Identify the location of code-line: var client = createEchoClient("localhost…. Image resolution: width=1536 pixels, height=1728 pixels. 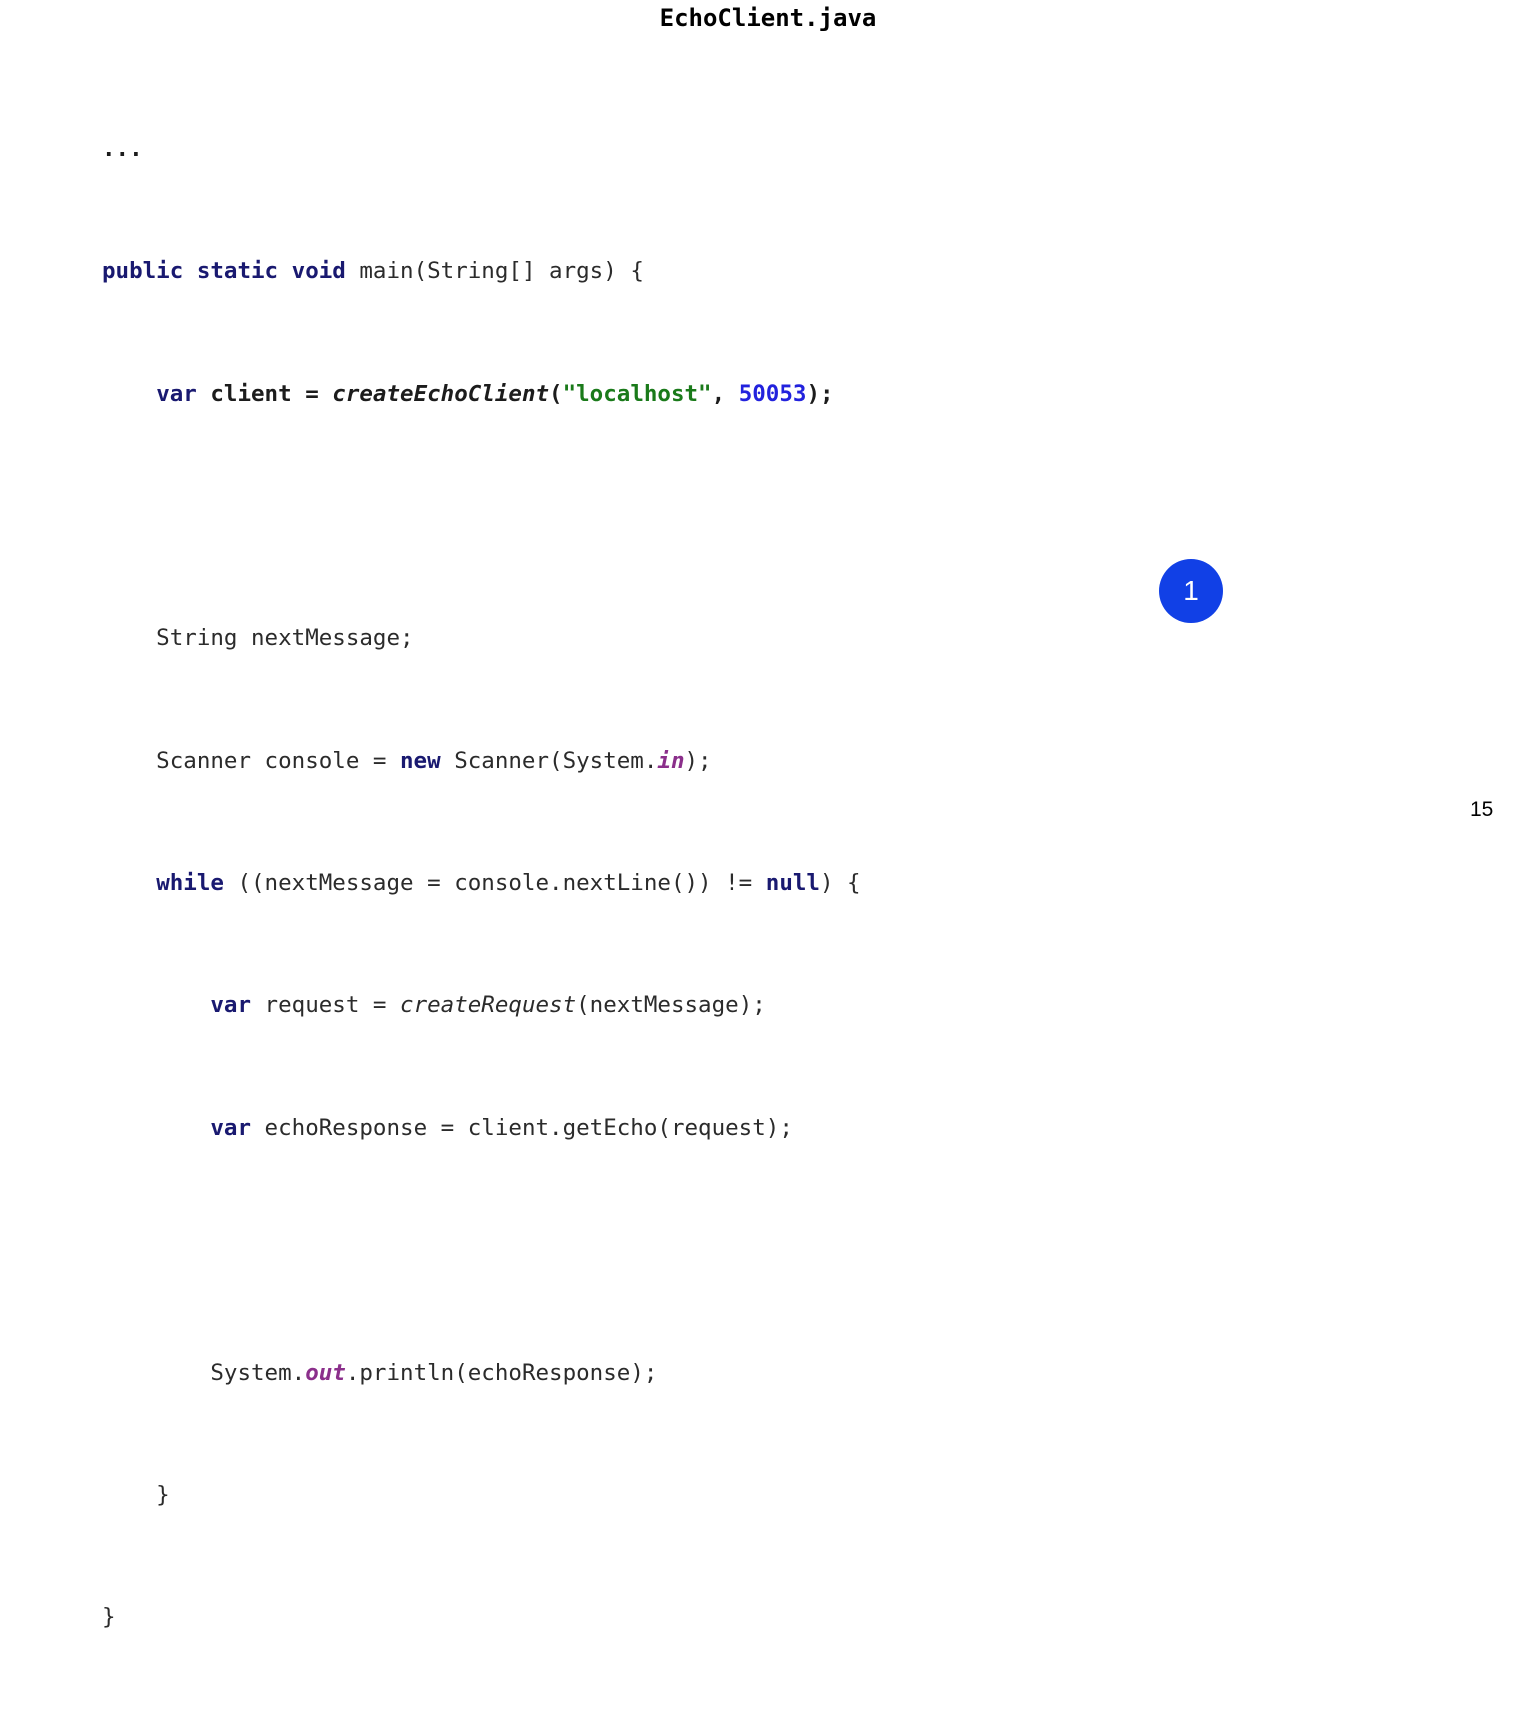
(495, 393).